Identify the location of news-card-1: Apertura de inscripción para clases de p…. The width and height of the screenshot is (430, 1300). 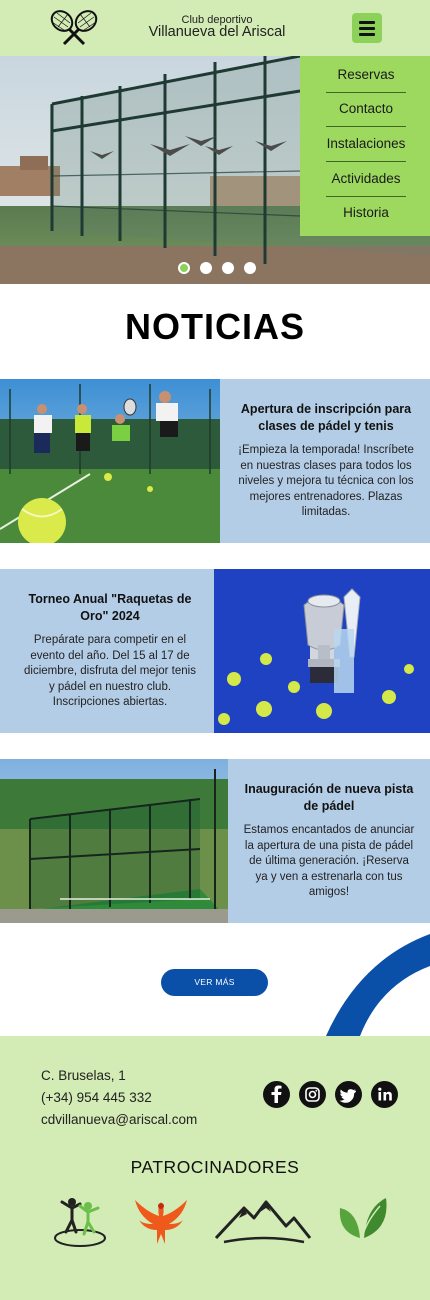
(215, 461).